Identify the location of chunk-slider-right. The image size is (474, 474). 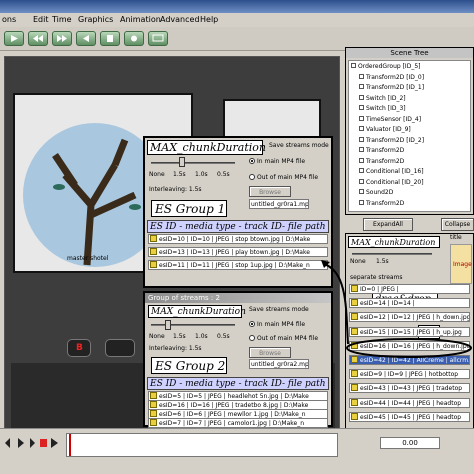
(392, 254).